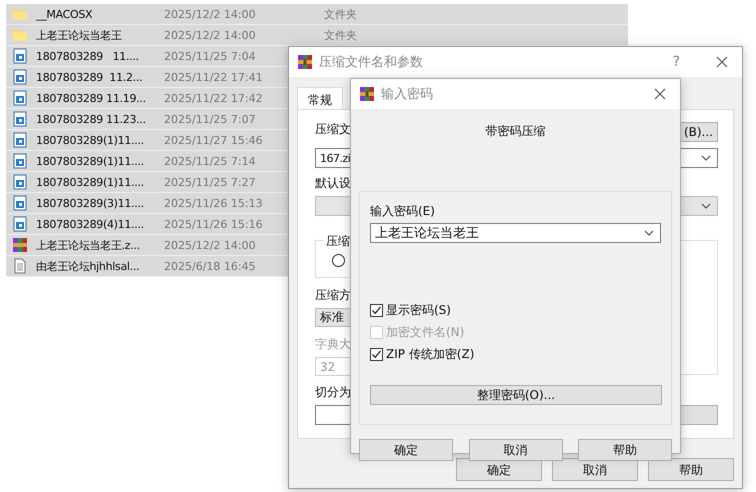 The height and width of the screenshot is (492, 756). Describe the element at coordinates (214, 98) in the screenshot. I see `file-date: 2025/11/22 17:42` at that location.